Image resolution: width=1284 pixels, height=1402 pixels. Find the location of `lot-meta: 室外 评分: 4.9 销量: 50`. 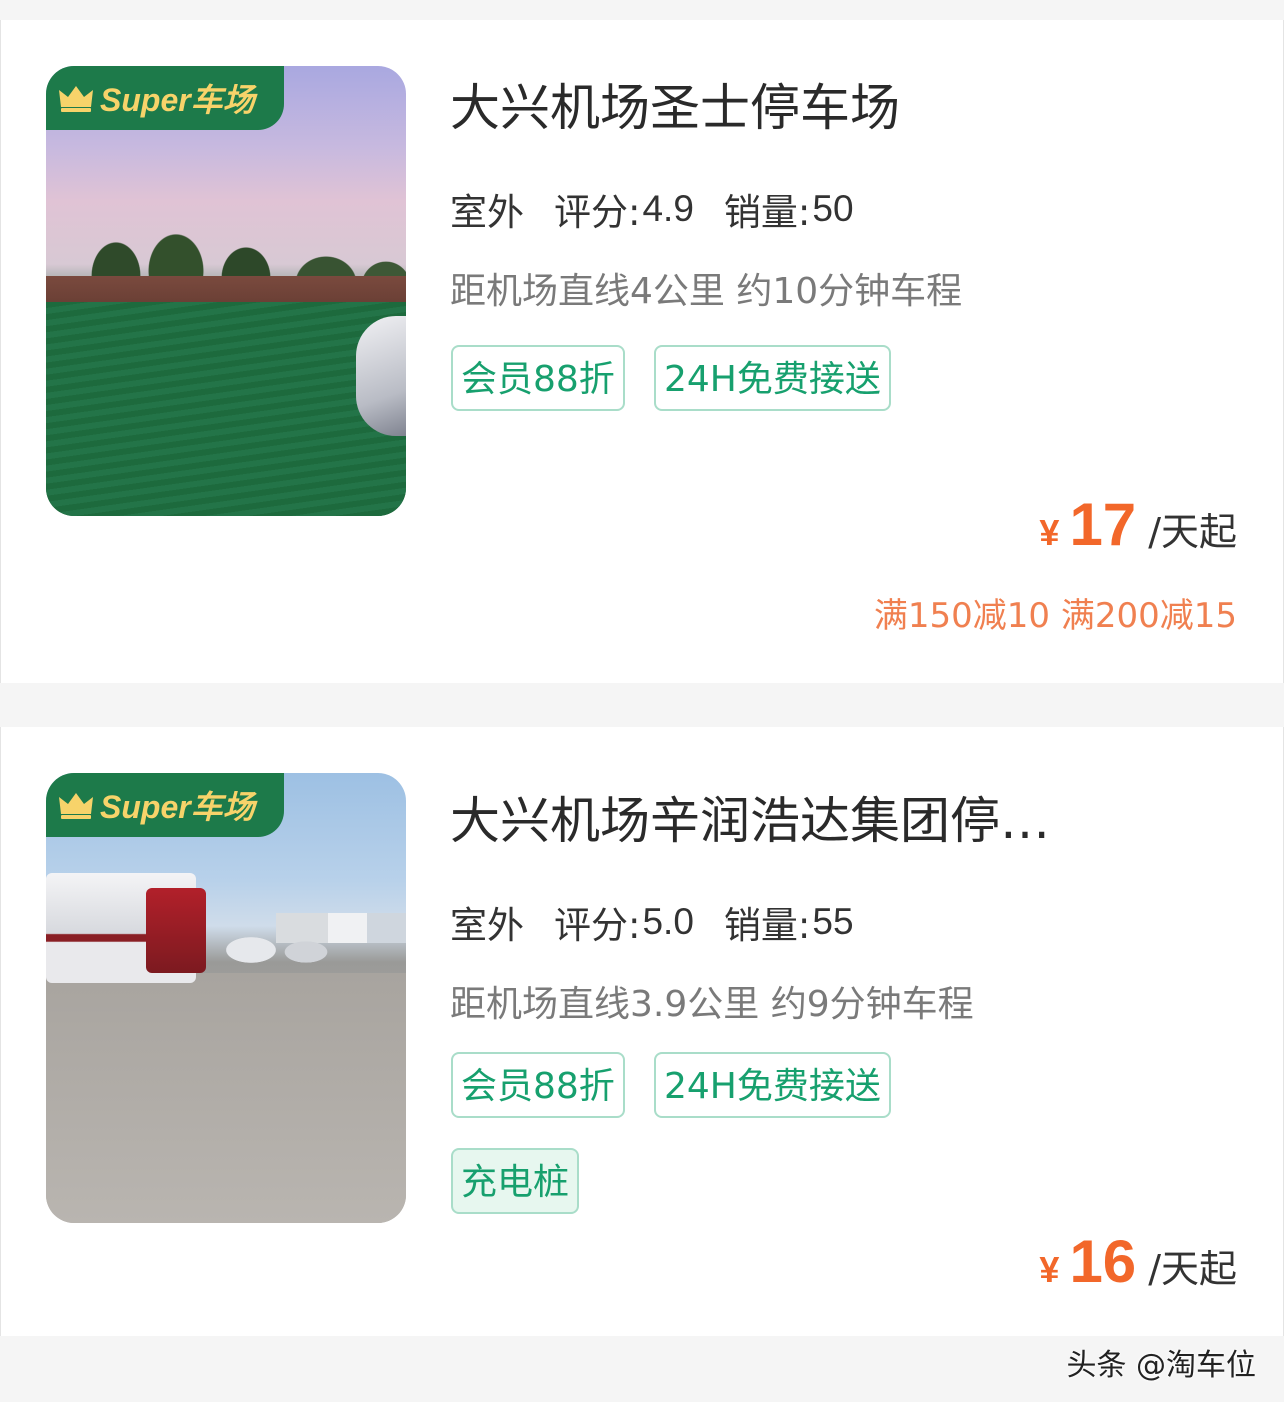

lot-meta: 室外 评分: 4.9 销量: 50 is located at coordinates (667, 209).